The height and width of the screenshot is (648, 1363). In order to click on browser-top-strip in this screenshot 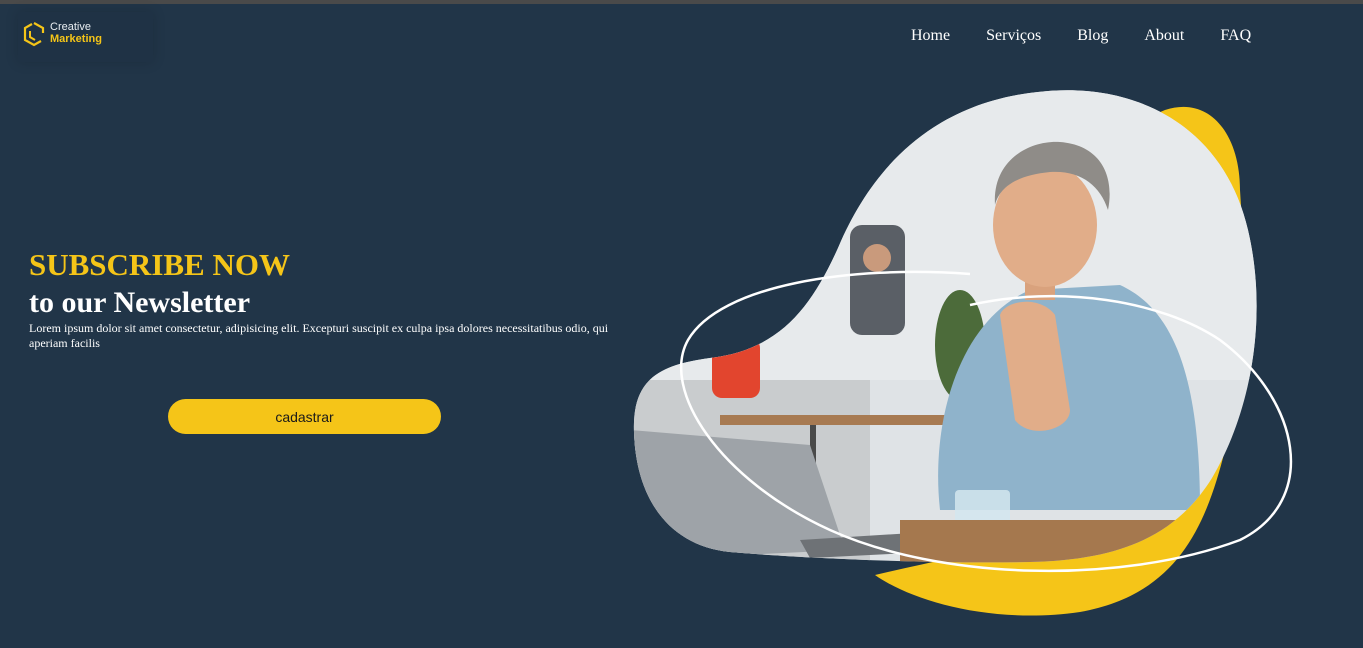, I will do `click(681, 2)`.